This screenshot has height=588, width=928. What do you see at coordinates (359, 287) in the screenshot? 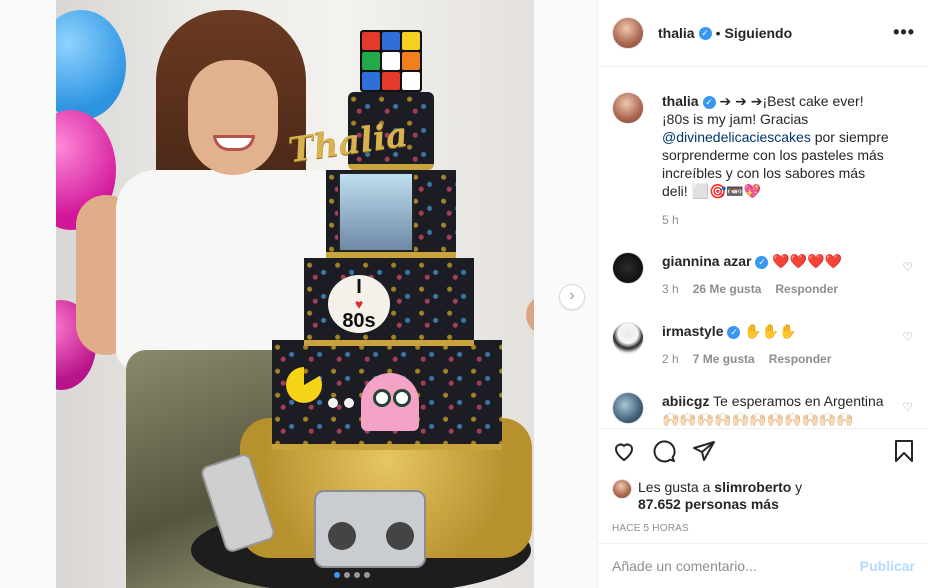
I see `i80-top: I` at bounding box center [359, 287].